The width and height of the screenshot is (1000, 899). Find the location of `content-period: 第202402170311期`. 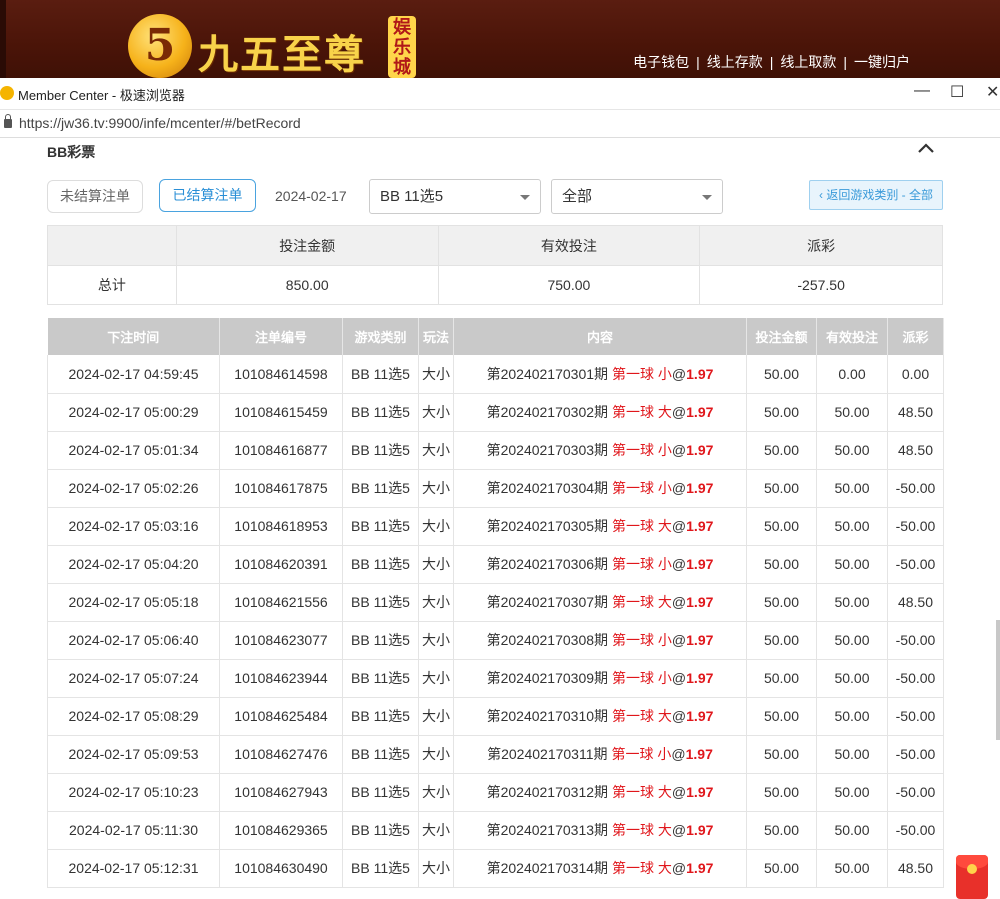

content-period: 第202402170311期 is located at coordinates (547, 754).